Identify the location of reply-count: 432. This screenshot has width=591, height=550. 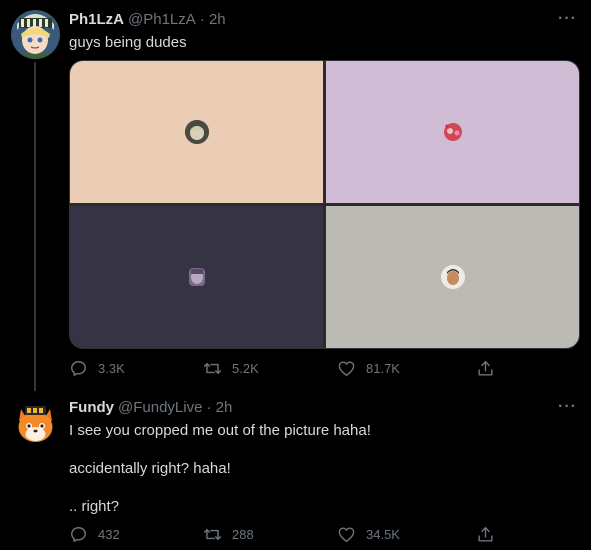
(109, 534).